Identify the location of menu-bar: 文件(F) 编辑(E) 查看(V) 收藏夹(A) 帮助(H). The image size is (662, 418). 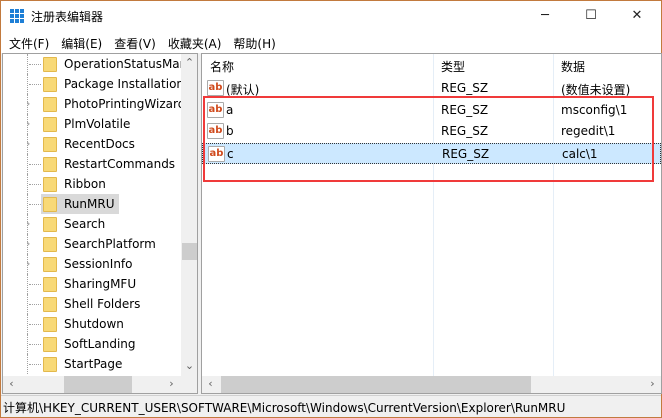
(331, 42).